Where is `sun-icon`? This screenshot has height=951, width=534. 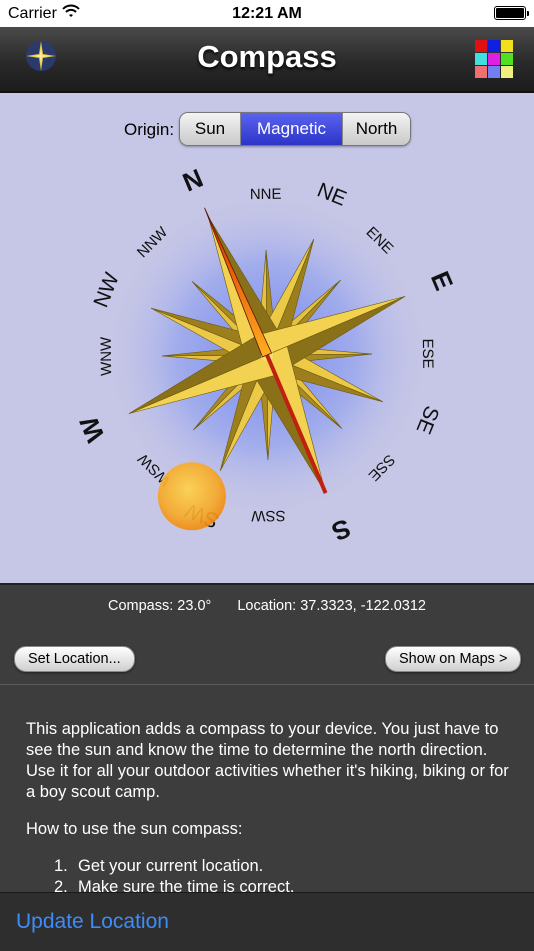 sun-icon is located at coordinates (191, 496).